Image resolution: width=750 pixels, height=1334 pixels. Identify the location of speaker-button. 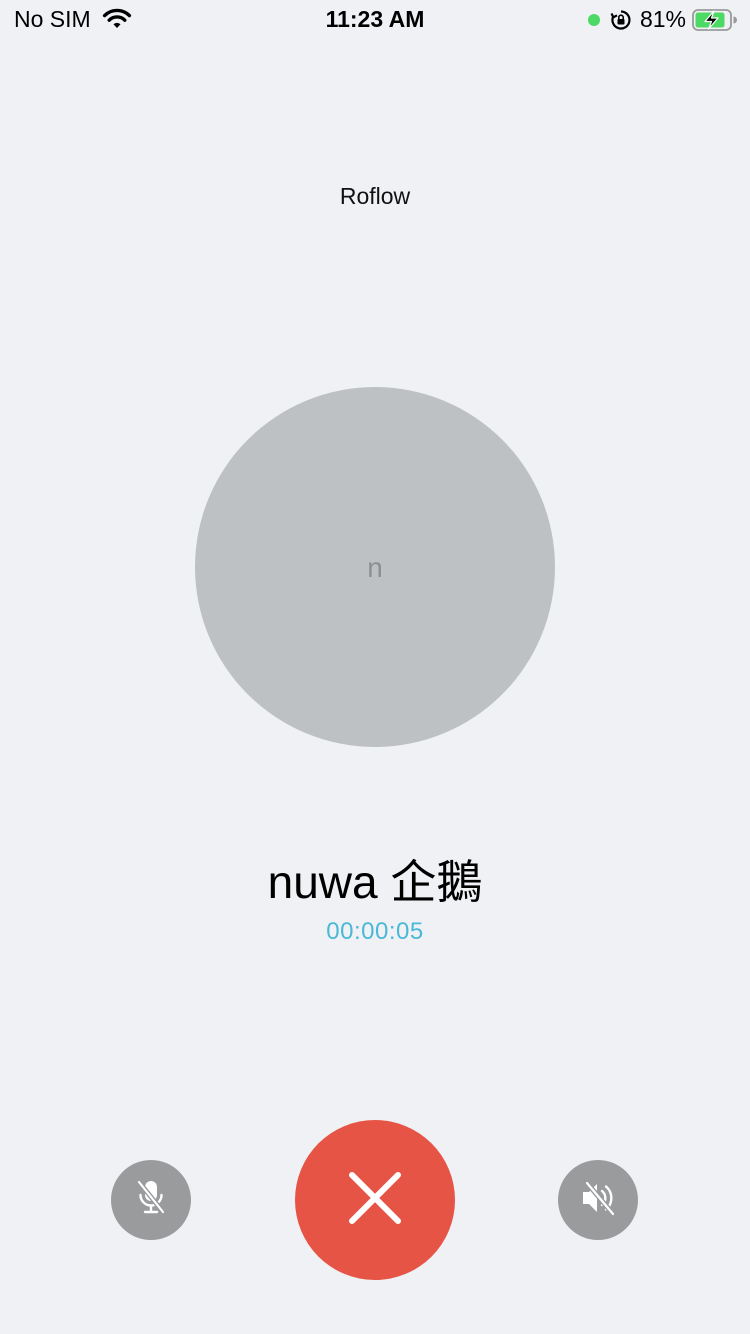
(598, 1200).